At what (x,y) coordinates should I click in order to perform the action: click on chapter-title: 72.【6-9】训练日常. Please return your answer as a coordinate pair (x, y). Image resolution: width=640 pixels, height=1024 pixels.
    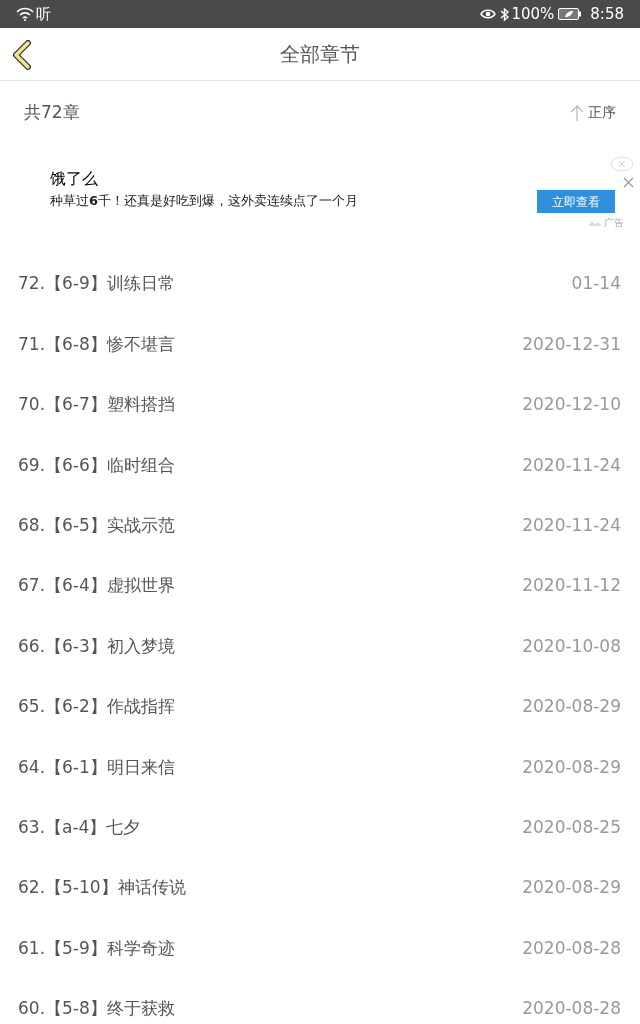
    Looking at the image, I should click on (96, 284).